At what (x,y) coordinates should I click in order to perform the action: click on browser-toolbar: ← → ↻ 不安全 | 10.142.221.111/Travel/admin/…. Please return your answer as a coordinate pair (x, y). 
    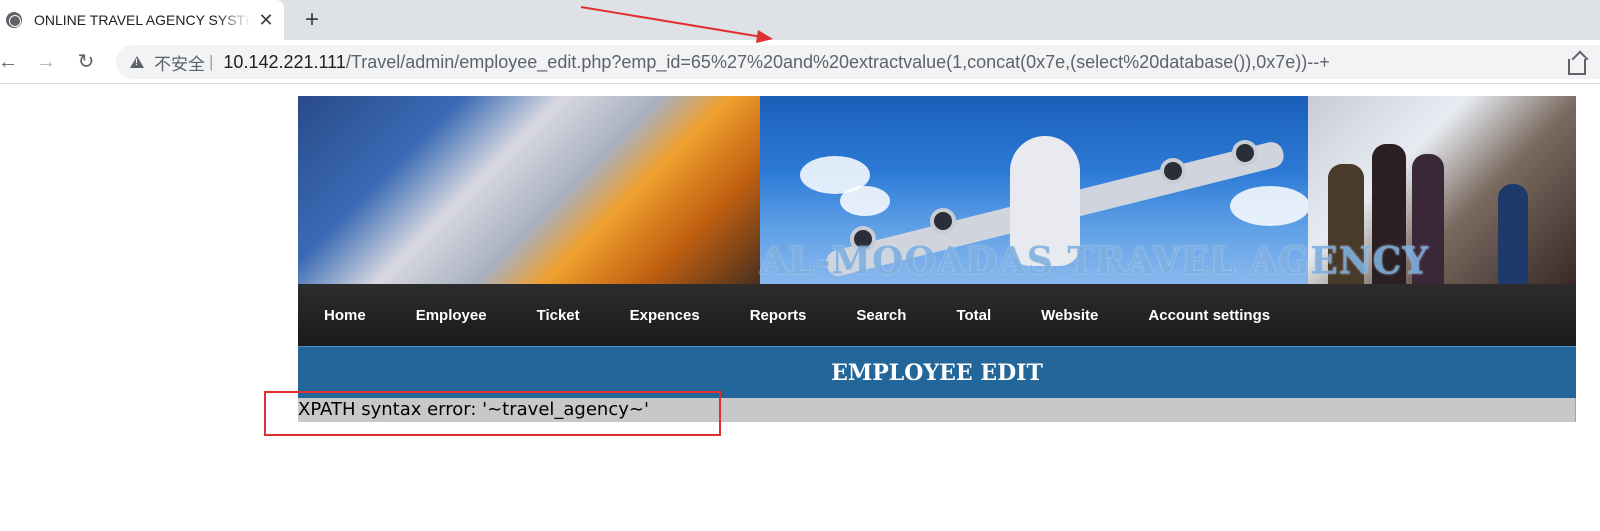
    Looking at the image, I should click on (800, 62).